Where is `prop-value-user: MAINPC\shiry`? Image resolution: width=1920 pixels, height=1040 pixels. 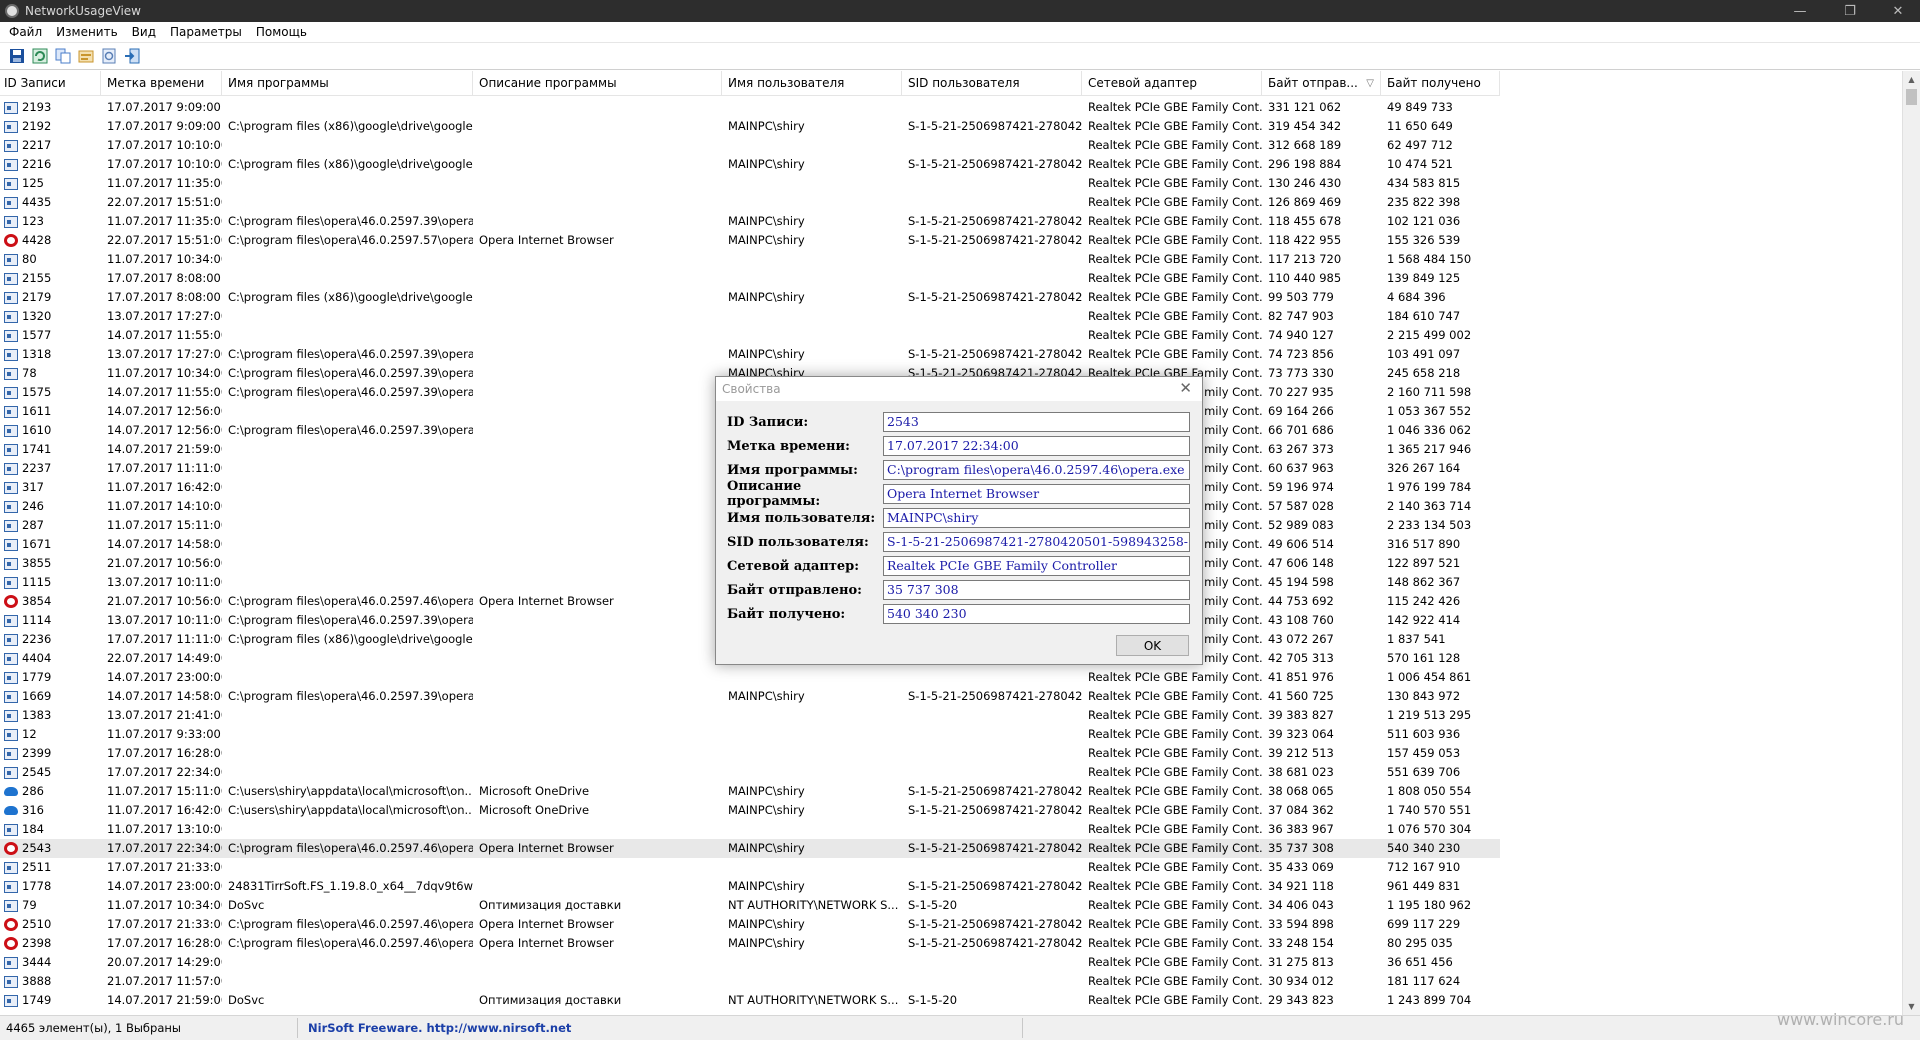
prop-value-user: MAINPC\shiry is located at coordinates (1036, 518).